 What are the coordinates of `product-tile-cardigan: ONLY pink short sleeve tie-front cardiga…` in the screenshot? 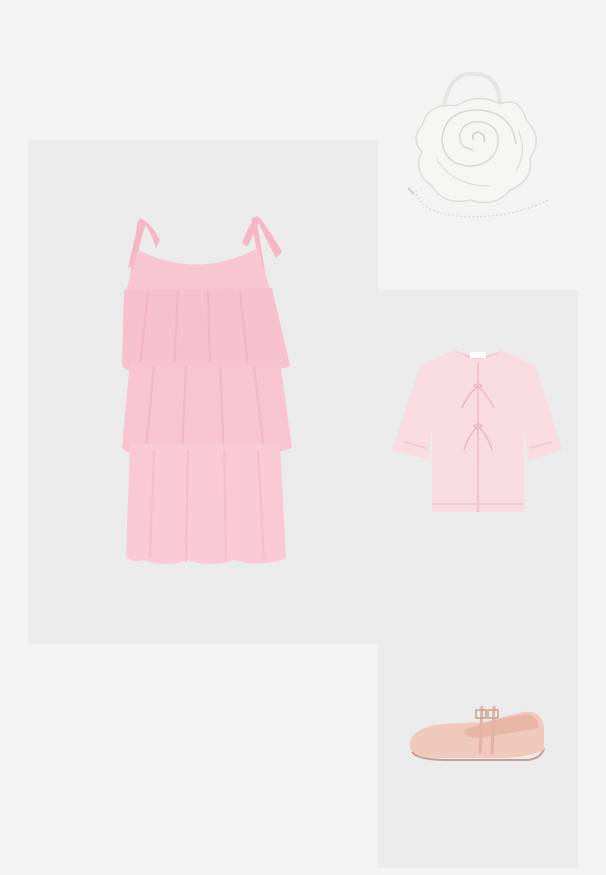 It's located at (478, 434).